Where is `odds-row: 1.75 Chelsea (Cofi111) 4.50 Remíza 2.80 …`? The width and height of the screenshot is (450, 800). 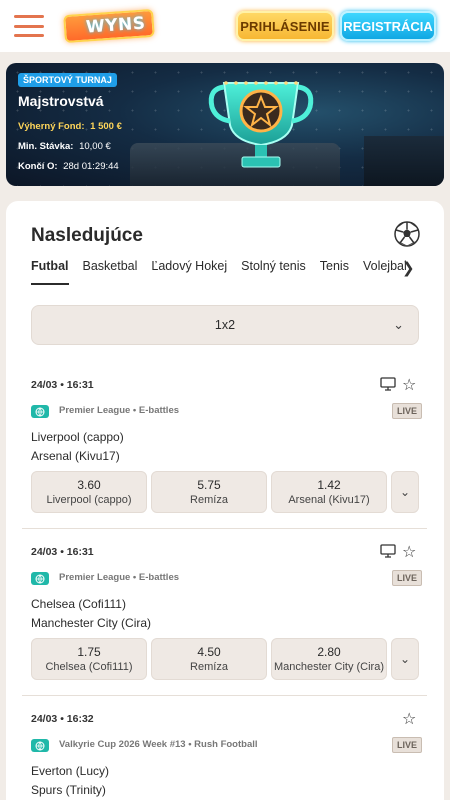 odds-row: 1.75 Chelsea (Cofi111) 4.50 Remíza 2.80 … is located at coordinates (225, 659).